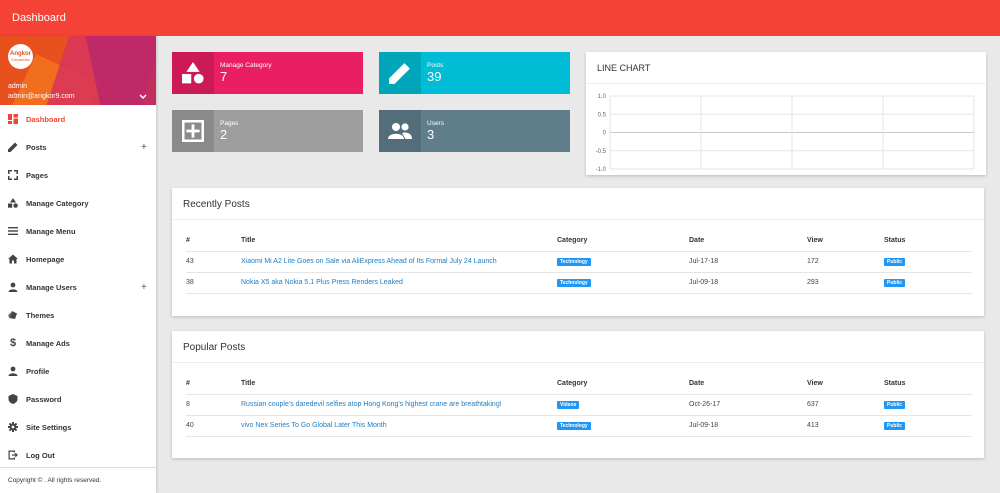 This screenshot has height=493, width=1000. What do you see at coordinates (13, 427) in the screenshot?
I see `gear-icon` at bounding box center [13, 427].